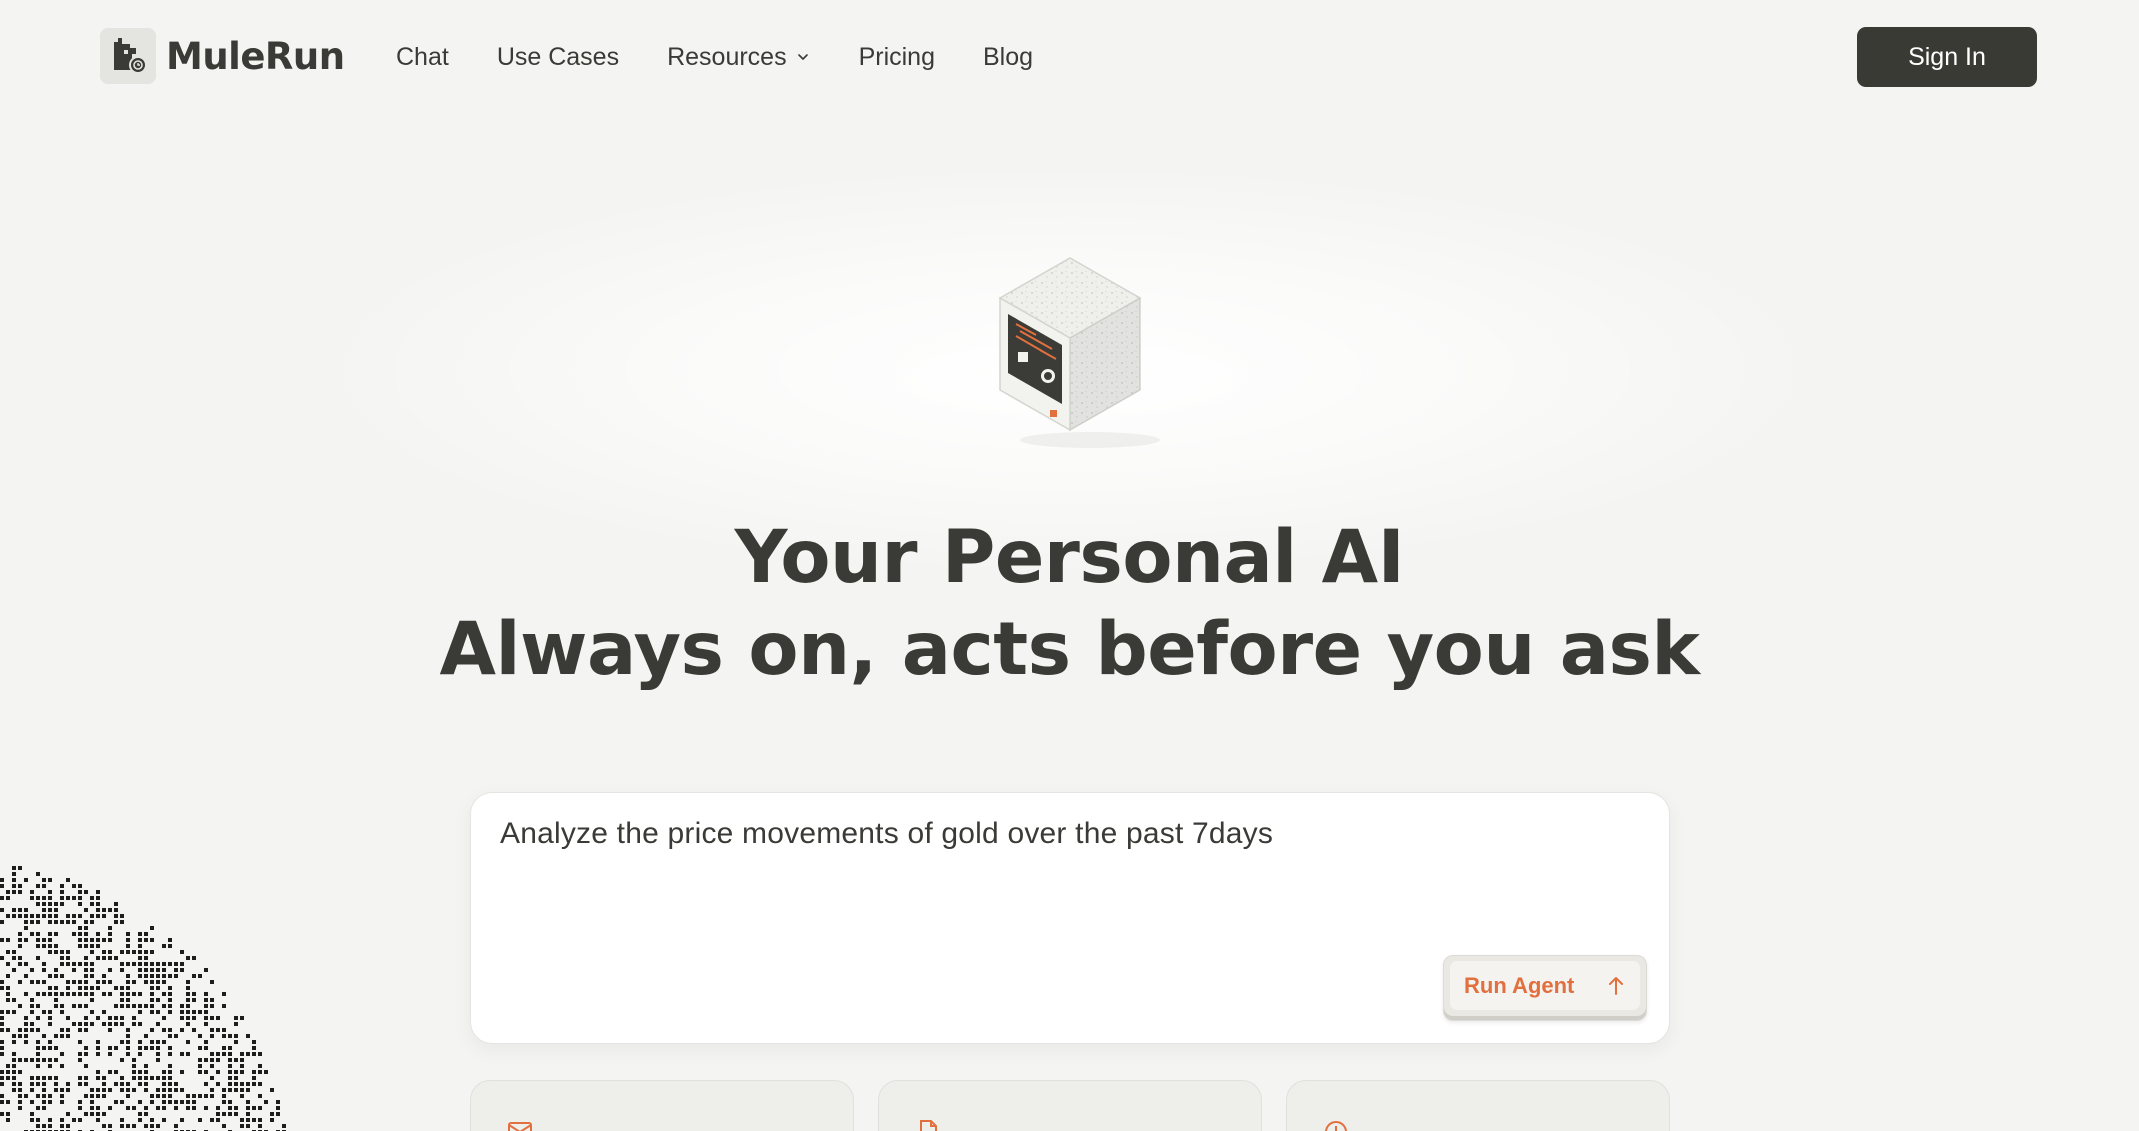  I want to click on arrow-up-icon, so click(1616, 985).